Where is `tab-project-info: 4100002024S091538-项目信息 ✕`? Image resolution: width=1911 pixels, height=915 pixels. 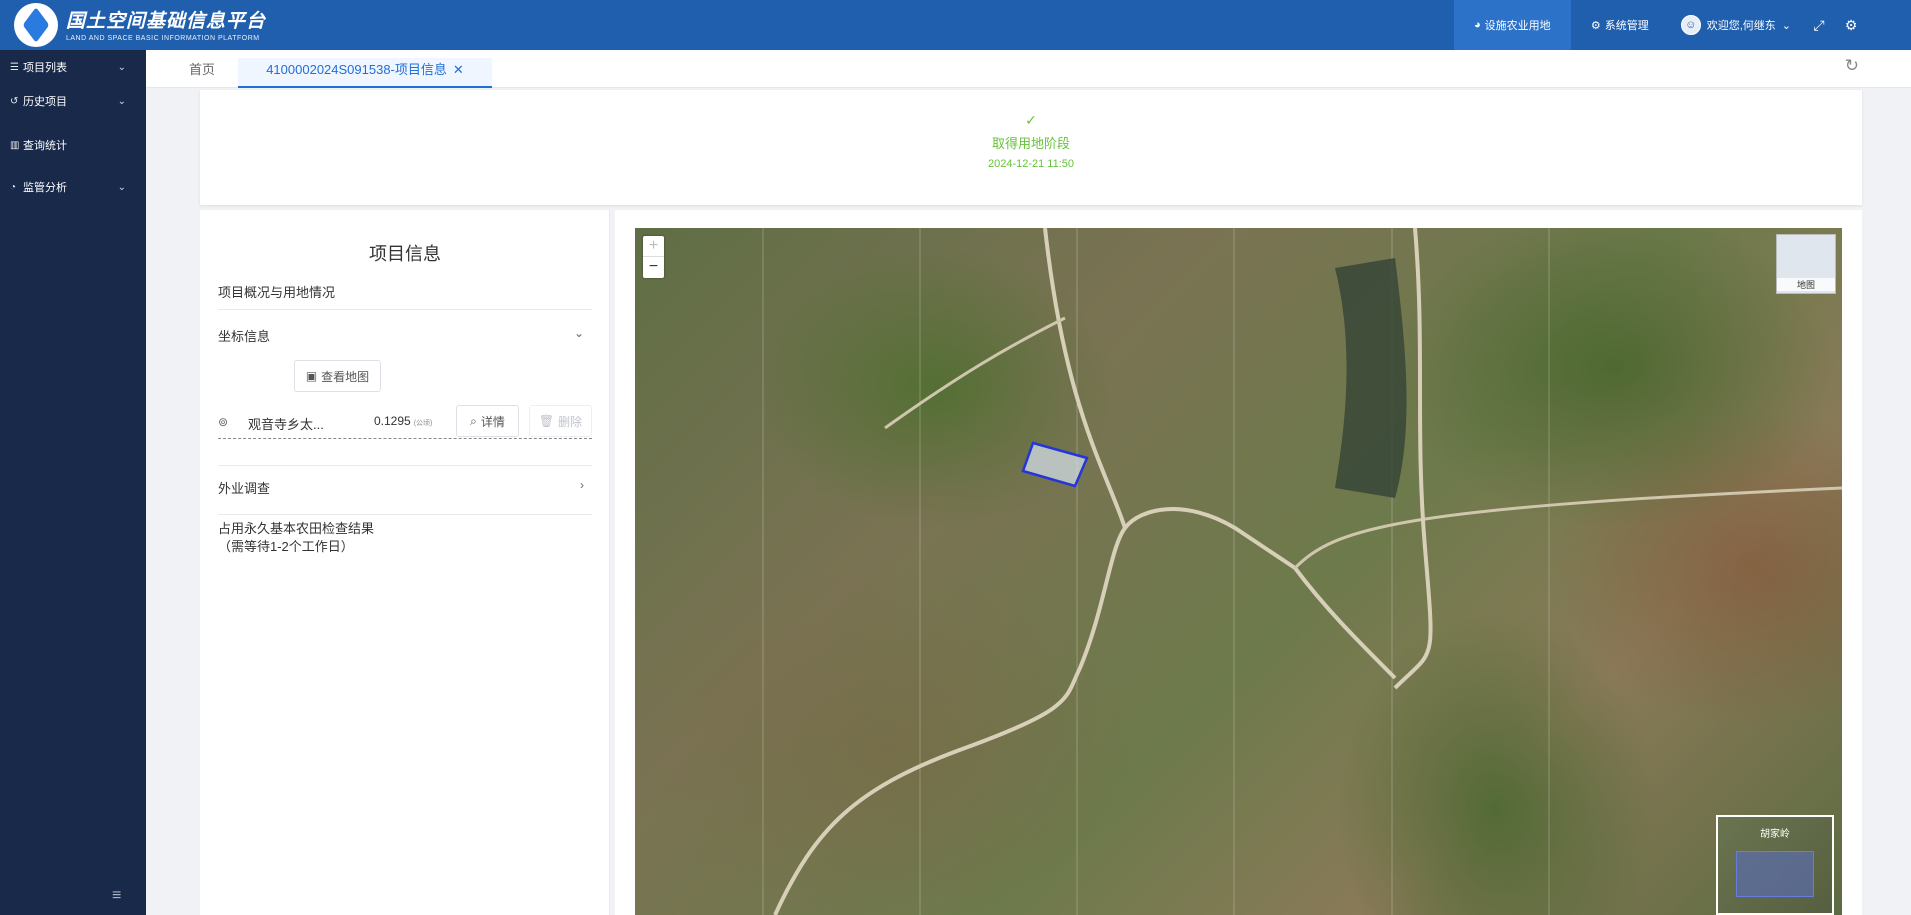
tab-project-info: 4100002024S091538-项目信息 ✕ is located at coordinates (365, 73).